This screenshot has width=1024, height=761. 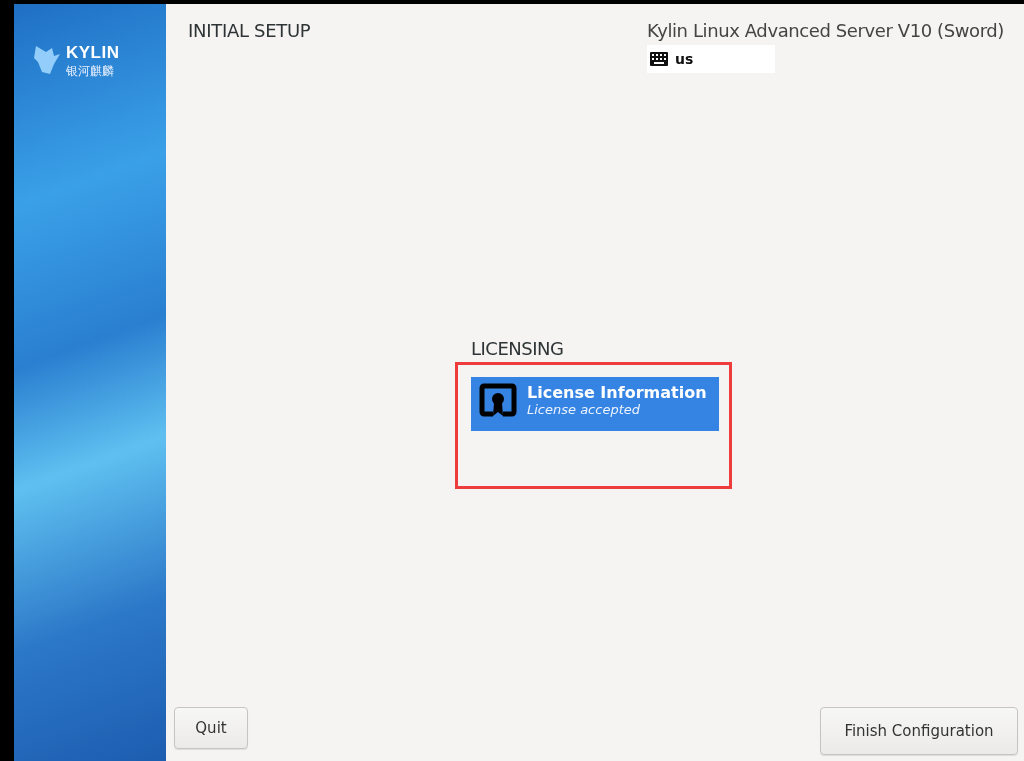 I want to click on setup-title: INITIAL SETUP, so click(x=249, y=31).